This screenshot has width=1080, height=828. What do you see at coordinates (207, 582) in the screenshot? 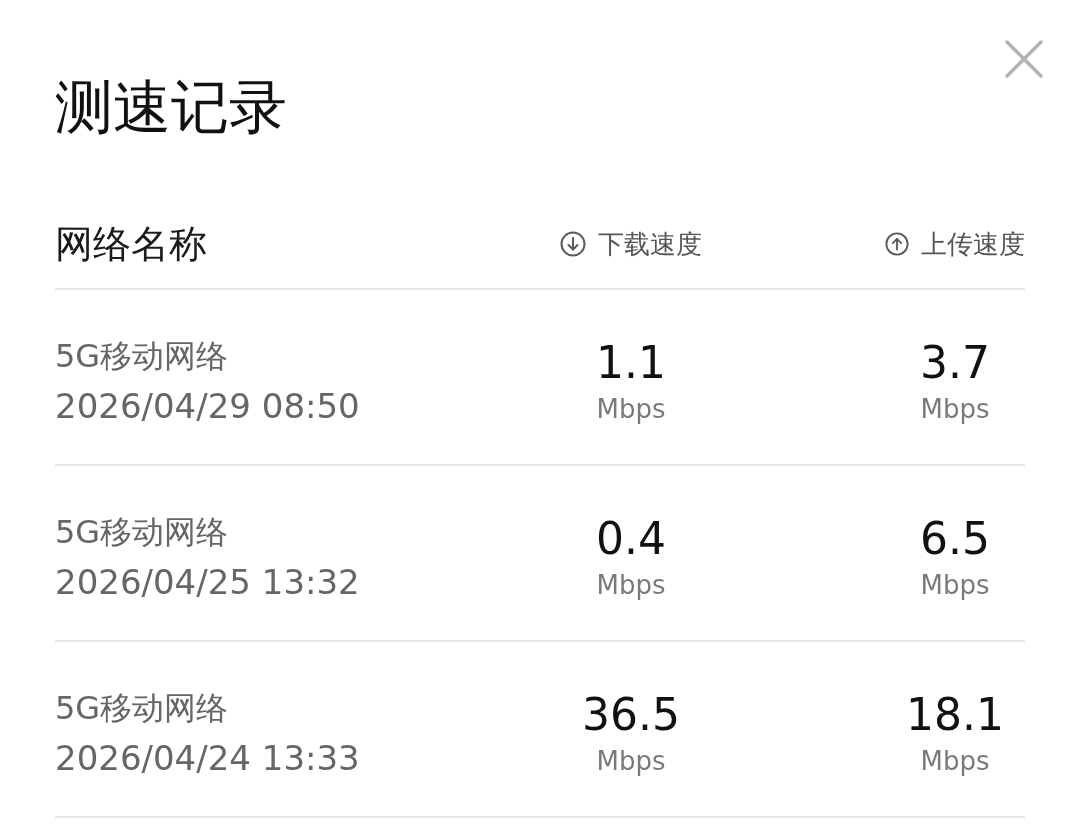
I see `test-time: 2026/04/25 13:32` at bounding box center [207, 582].